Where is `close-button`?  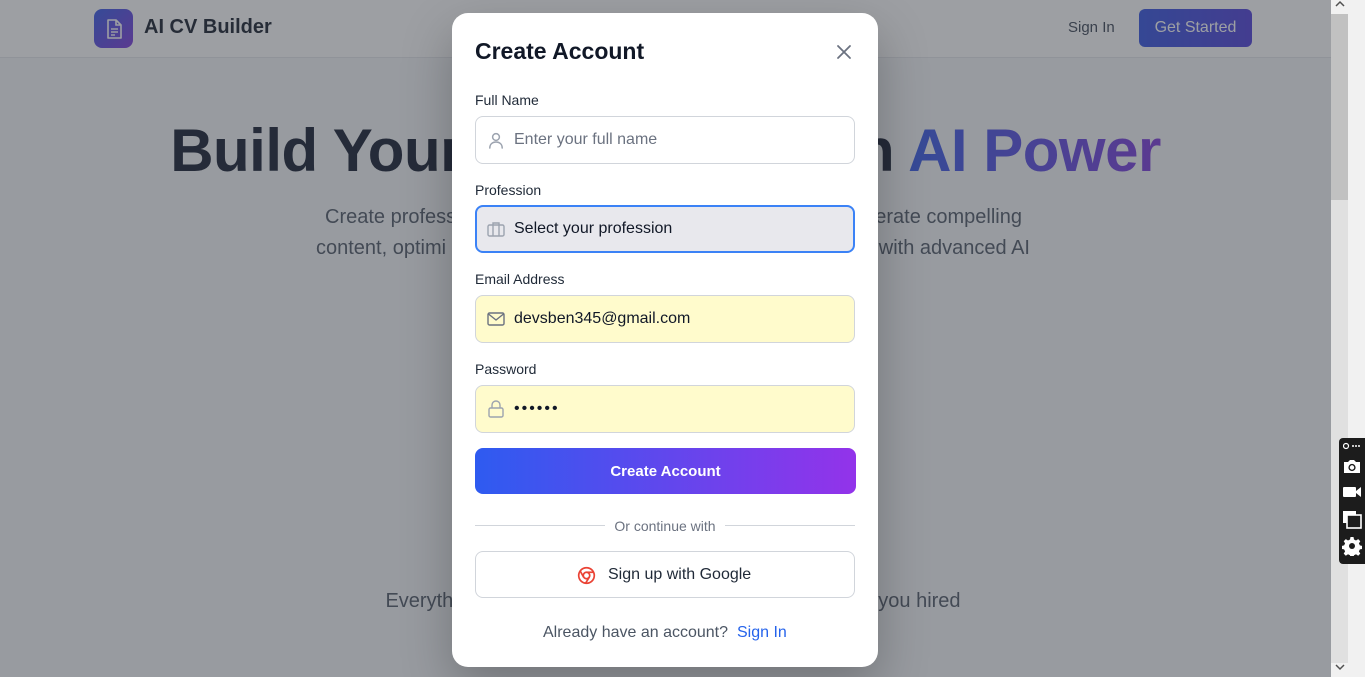 close-button is located at coordinates (844, 52).